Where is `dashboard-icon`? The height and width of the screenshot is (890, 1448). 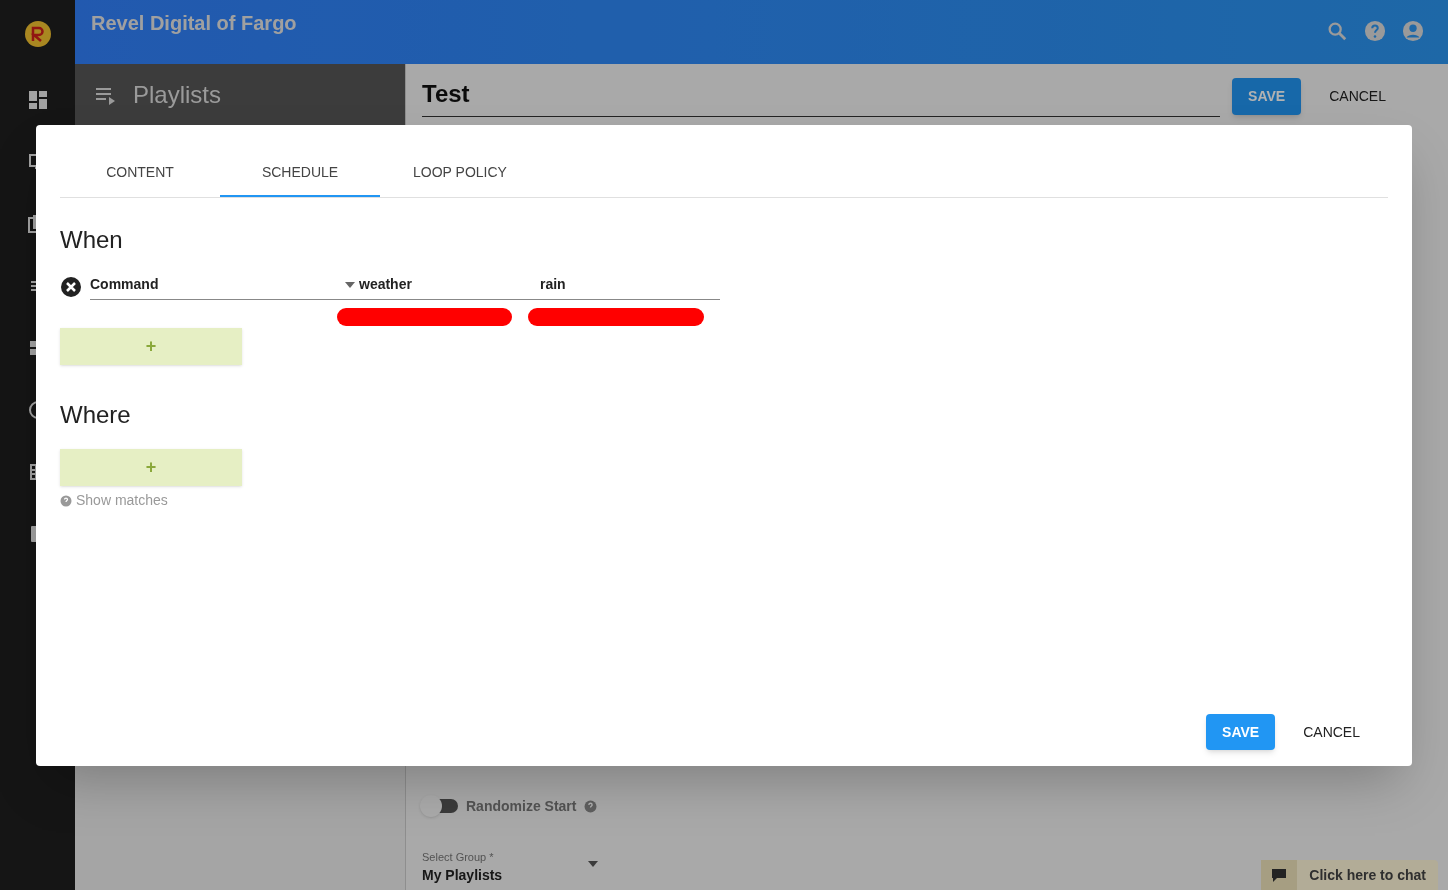
dashboard-icon is located at coordinates (37, 100).